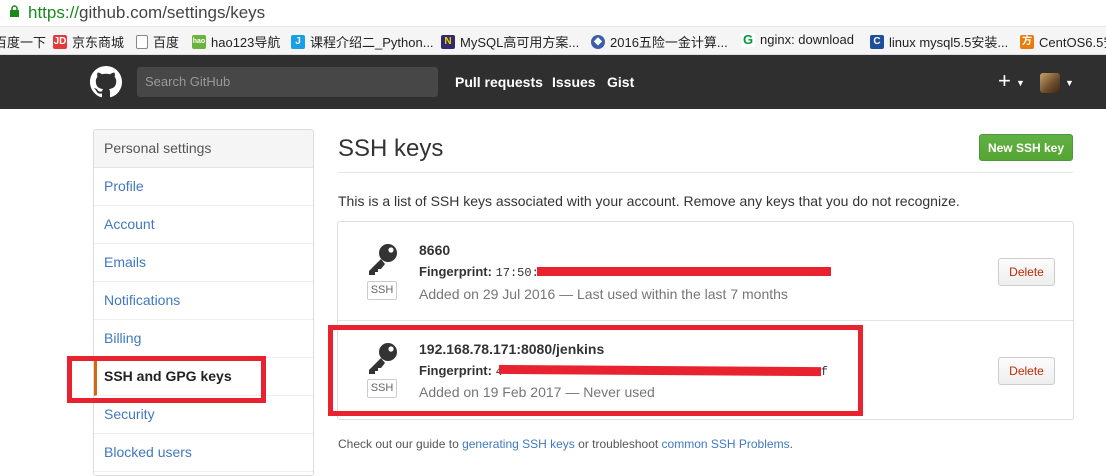 This screenshot has height=476, width=1106. I want to click on mysql-icon: N, so click(448, 41).